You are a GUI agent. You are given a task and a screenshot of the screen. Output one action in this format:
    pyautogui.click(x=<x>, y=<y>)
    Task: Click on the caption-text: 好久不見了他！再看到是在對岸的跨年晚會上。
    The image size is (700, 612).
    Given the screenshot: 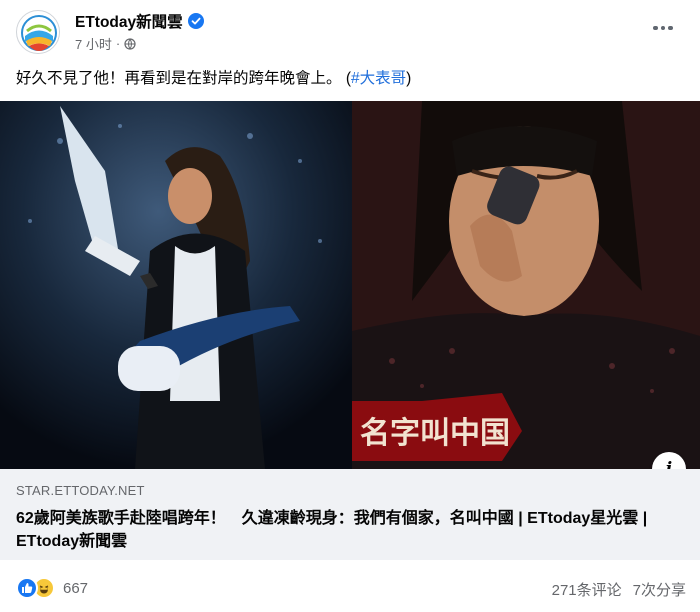 What is the action you would take?
    pyautogui.click(x=181, y=78)
    